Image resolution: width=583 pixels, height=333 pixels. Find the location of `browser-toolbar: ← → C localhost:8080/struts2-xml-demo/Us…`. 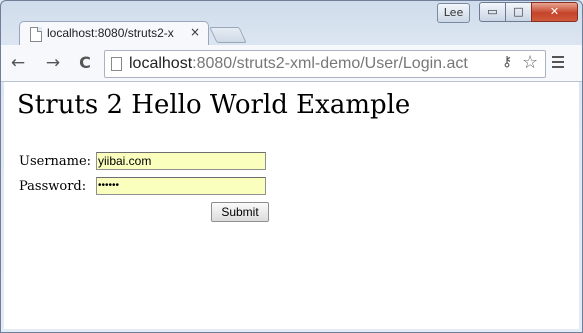

browser-toolbar: ← → C localhost:8080/struts2-xml-demo/Us… is located at coordinates (291, 63).